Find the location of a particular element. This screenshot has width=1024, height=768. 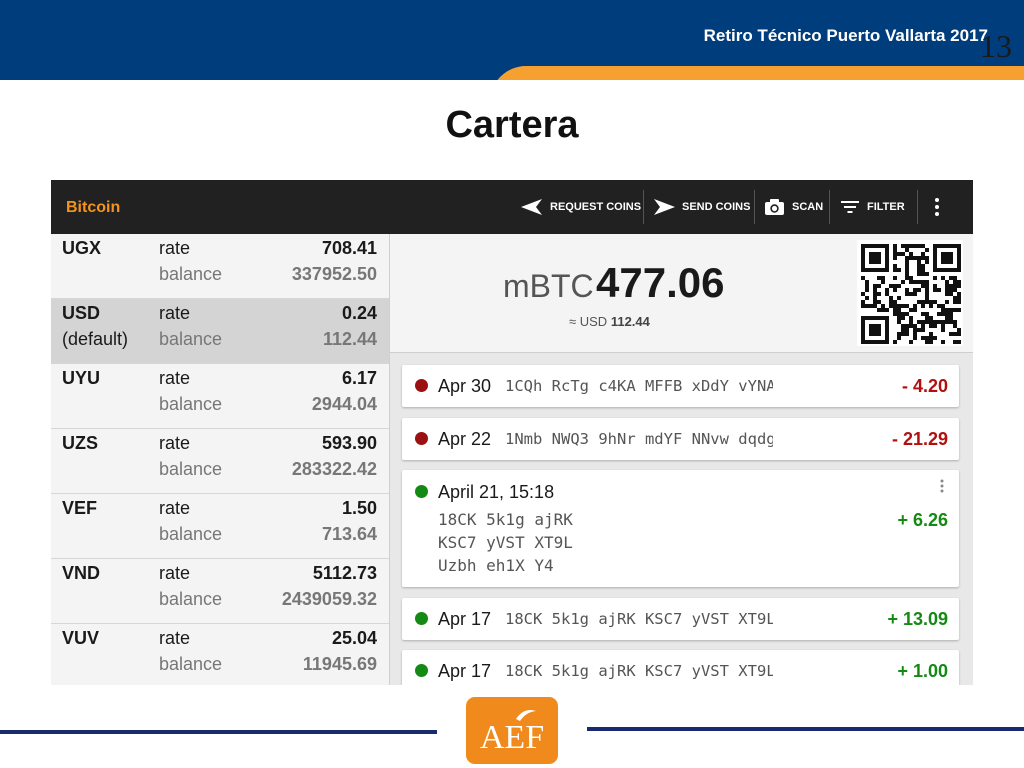

transaction-address-line: KSC7 yVST XT9L is located at coordinates (505, 542).